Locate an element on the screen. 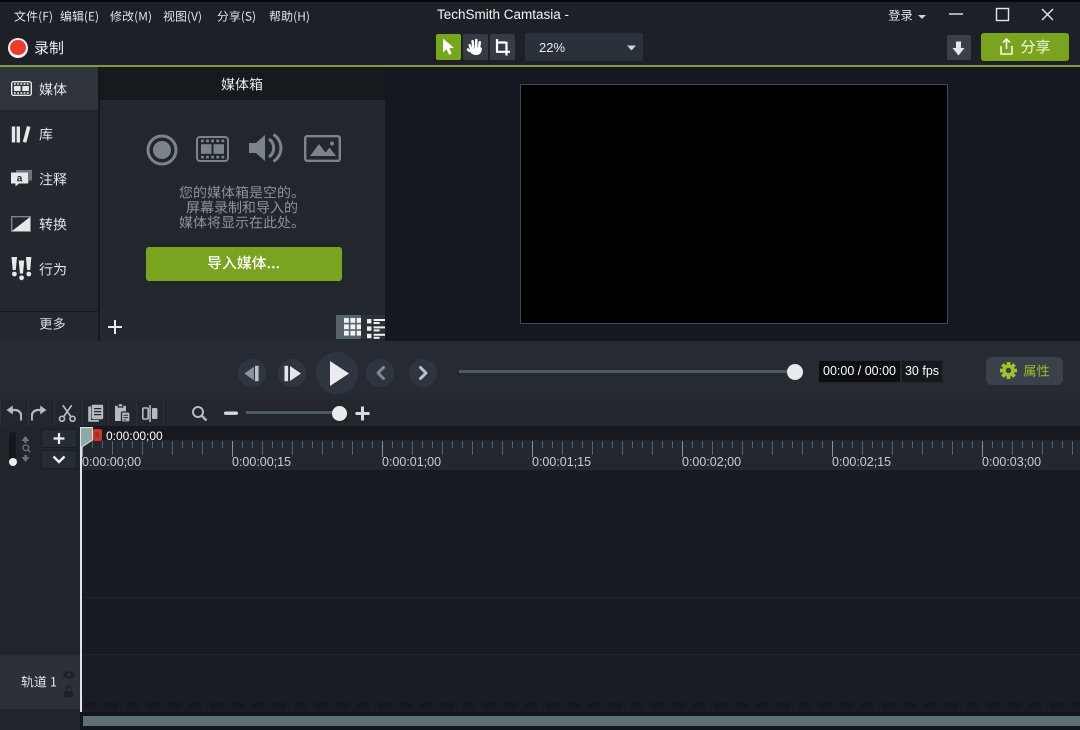 The height and width of the screenshot is (730, 1080). svg-text: a is located at coordinates (20, 179).